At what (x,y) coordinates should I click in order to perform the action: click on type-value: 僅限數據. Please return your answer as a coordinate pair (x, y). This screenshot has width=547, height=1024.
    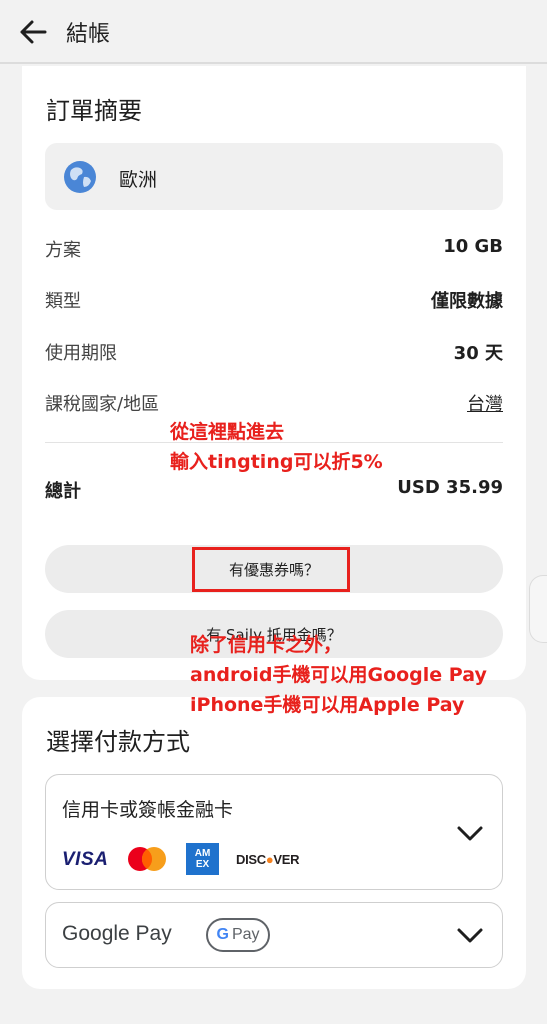
    Looking at the image, I should click on (467, 301).